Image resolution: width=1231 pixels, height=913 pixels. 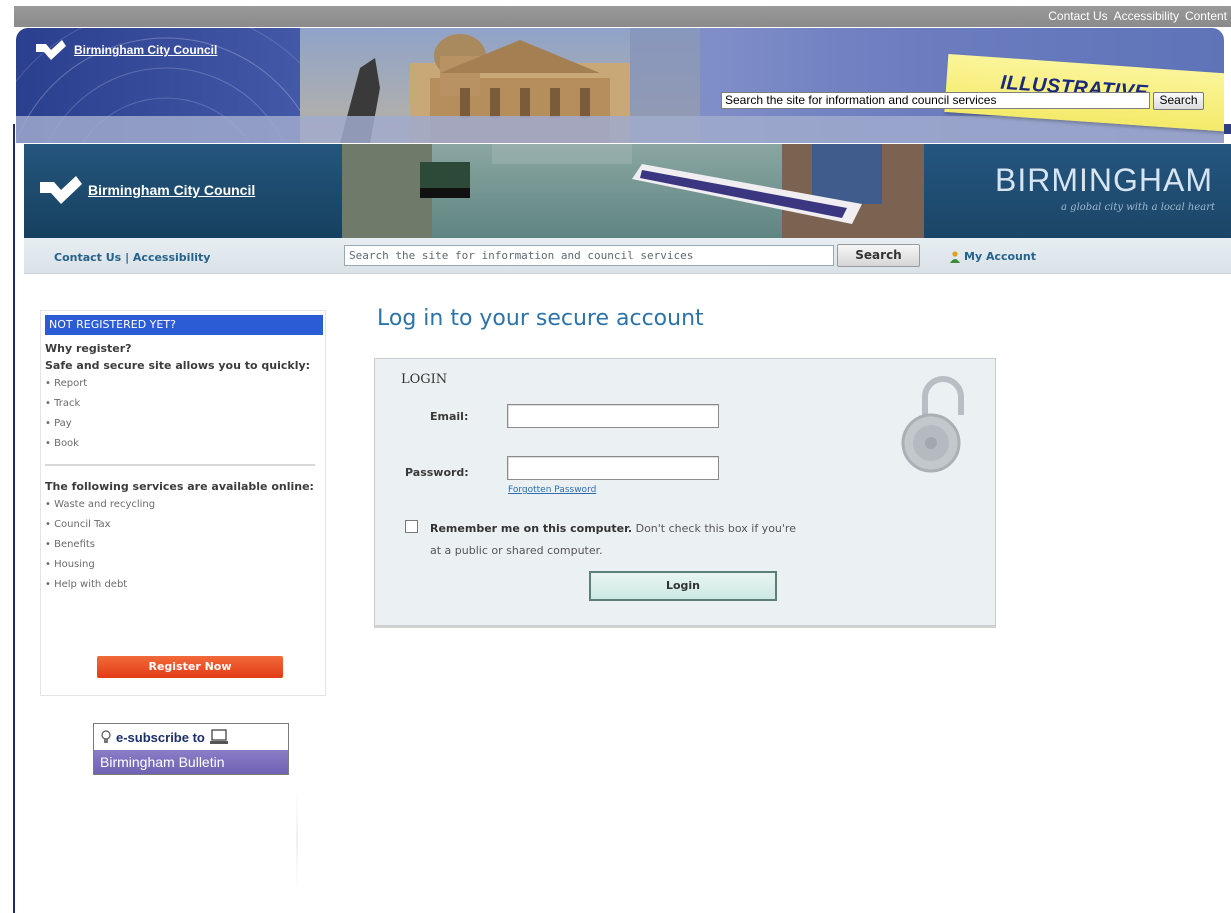 I want to click on service-item: • Help with debt, so click(x=86, y=584).